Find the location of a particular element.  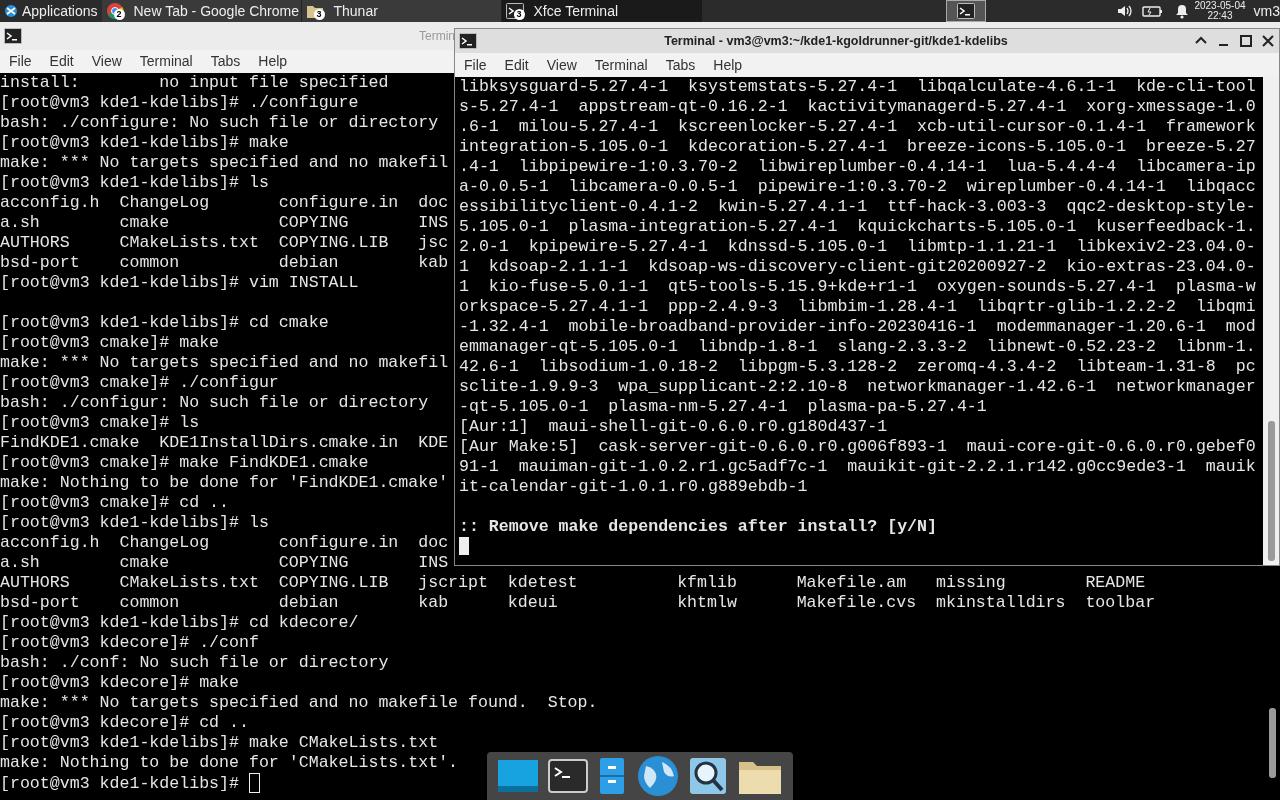

terminal-line: AUTHORS CMakeLists.txt COPYING.LIB jscript kdetest kfmlib Makefile.am missing README is located at coordinates (573, 583).